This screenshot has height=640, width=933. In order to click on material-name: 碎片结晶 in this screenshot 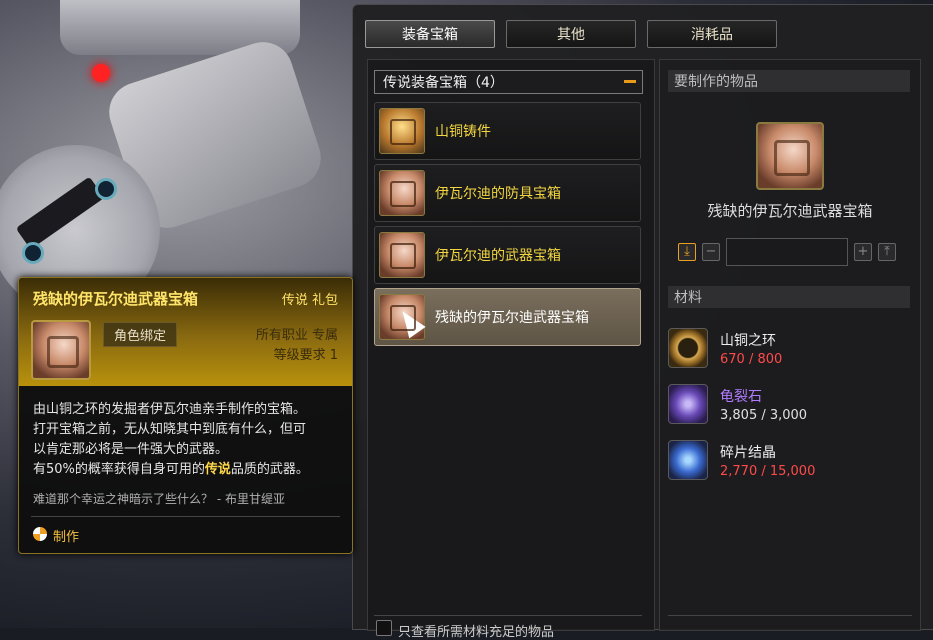, I will do `click(748, 452)`.